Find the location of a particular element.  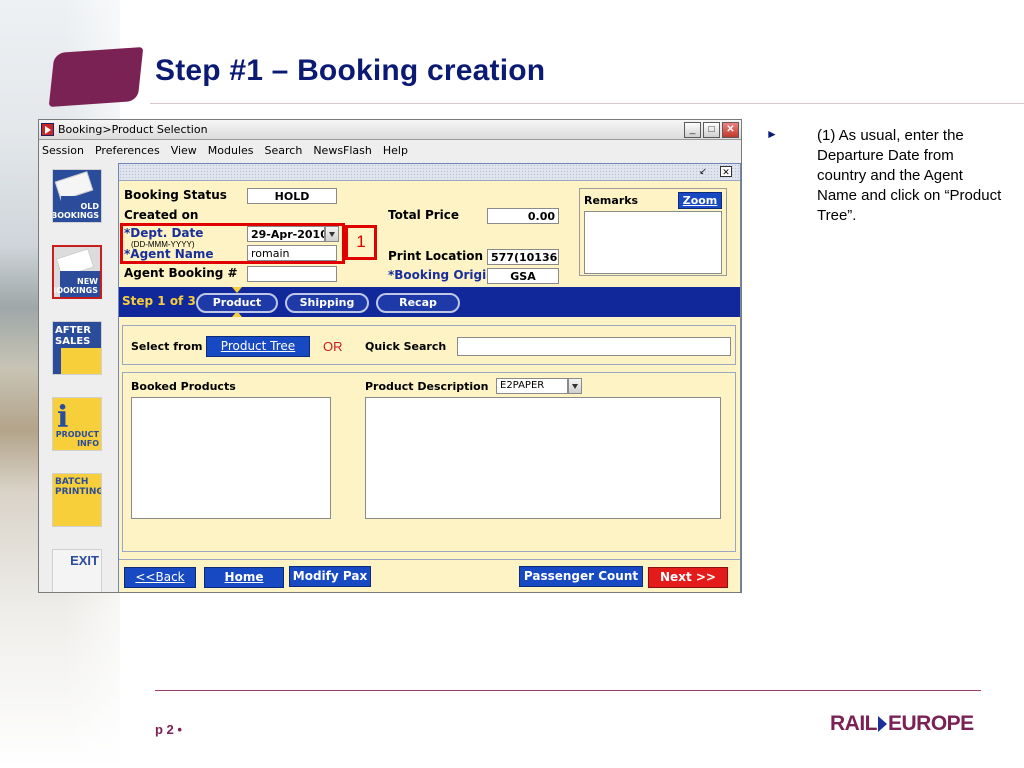

sidebar-label: AFTER SALES is located at coordinates (73, 336).